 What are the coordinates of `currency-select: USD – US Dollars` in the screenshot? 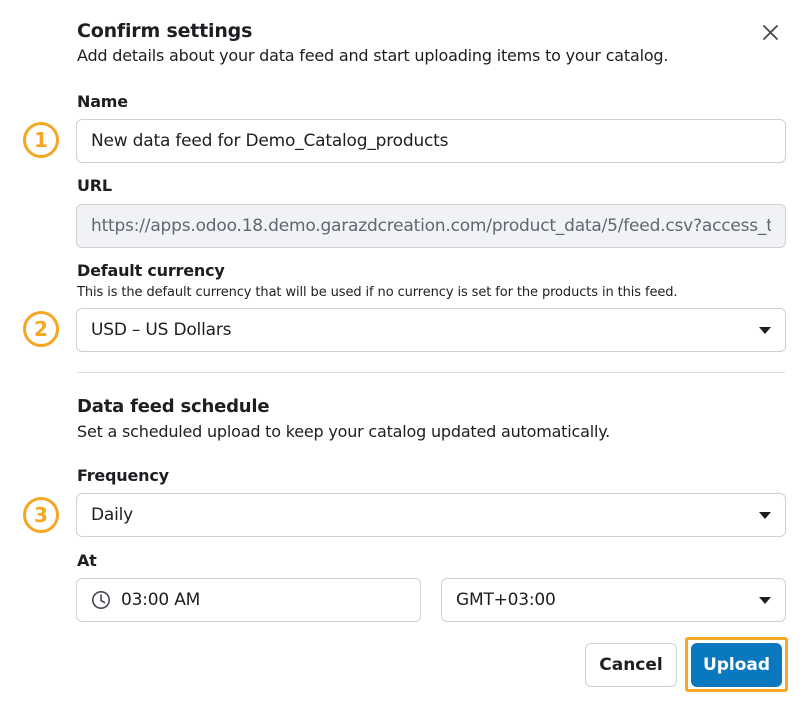 It's located at (431, 330).